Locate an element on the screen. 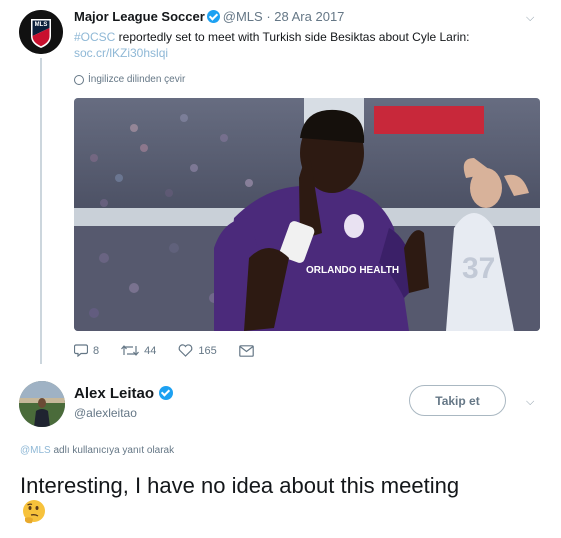 The width and height of the screenshot is (561, 538). globe-icon is located at coordinates (79, 79).